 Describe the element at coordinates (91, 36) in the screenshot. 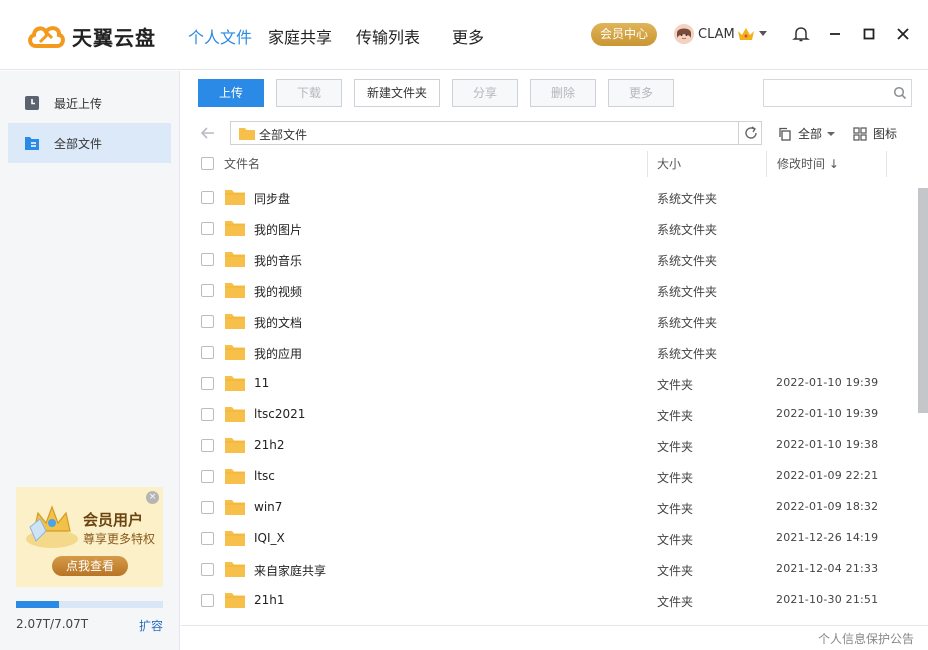

I see `app-logo: 天翼云盘` at that location.